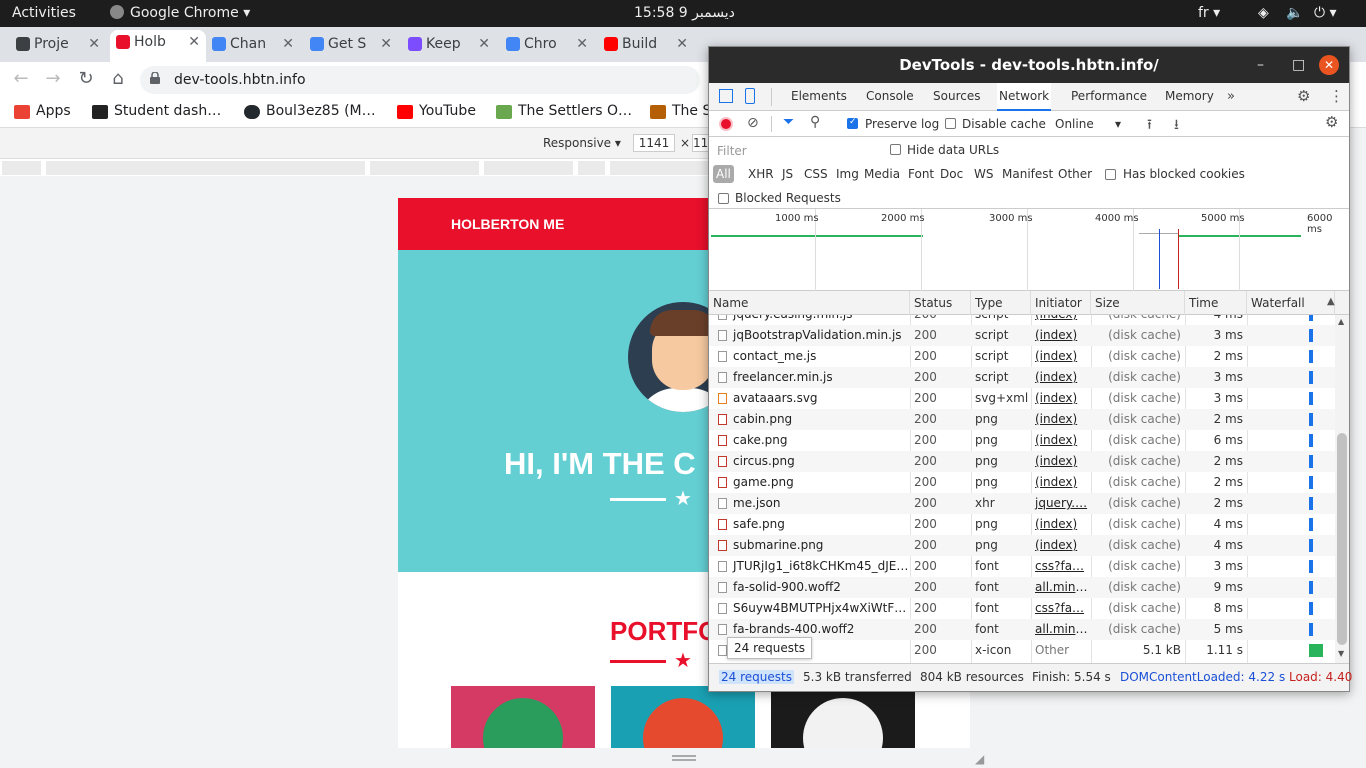 The image size is (1366, 768). I want to click on minimize-icon: –, so click(1260, 65).